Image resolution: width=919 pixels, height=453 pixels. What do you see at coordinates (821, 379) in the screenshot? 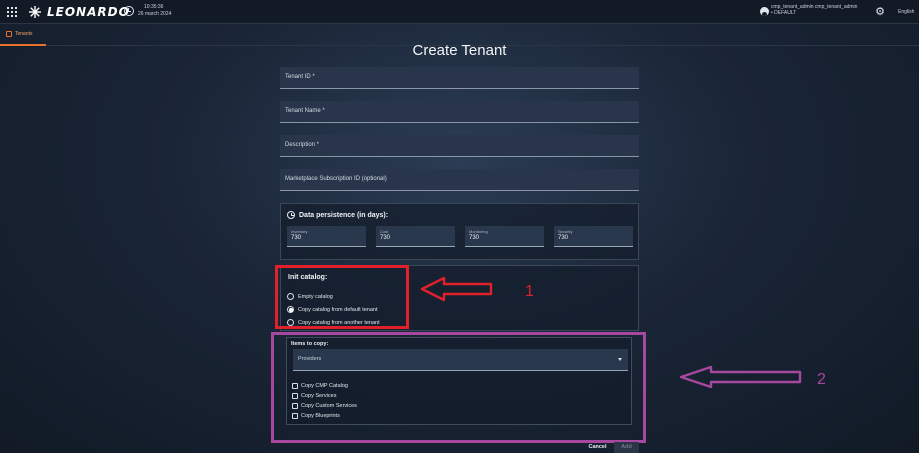
I see `annotation-number-2: 2` at bounding box center [821, 379].